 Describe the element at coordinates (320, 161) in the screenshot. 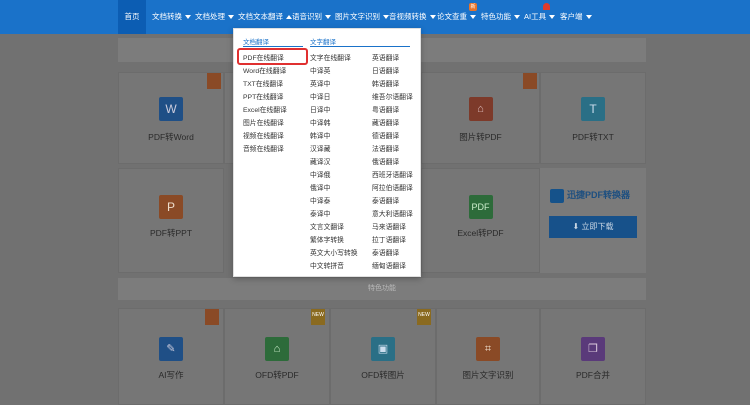

I see `text-translate-item: 藏译汉` at that location.